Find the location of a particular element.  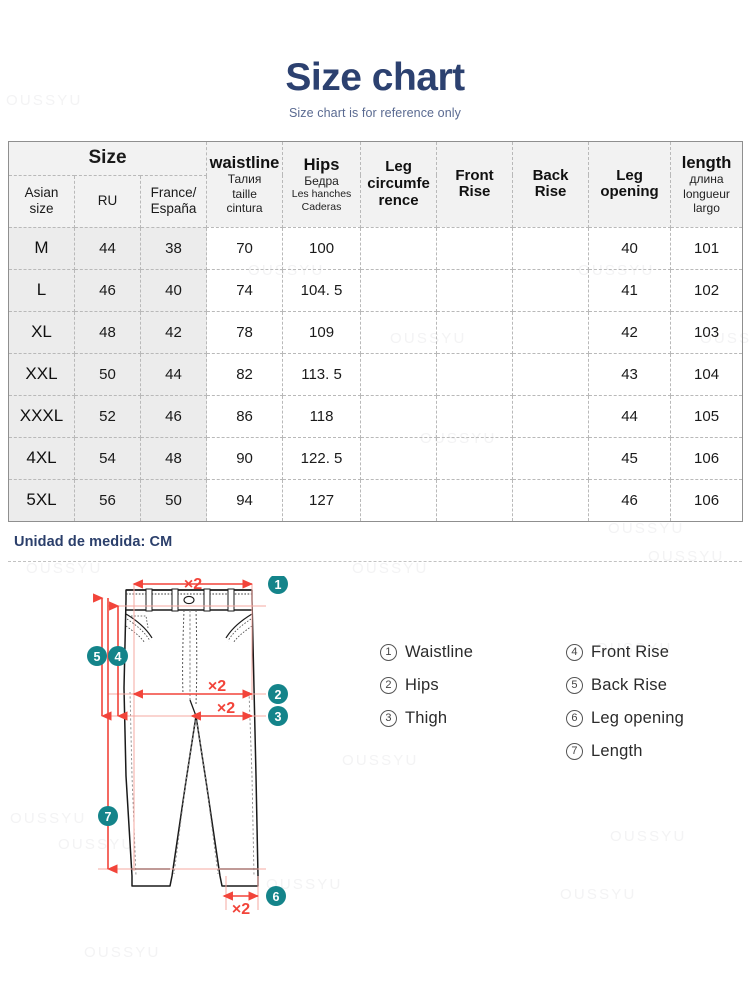

svg-text: 2 is located at coordinates (278, 695).